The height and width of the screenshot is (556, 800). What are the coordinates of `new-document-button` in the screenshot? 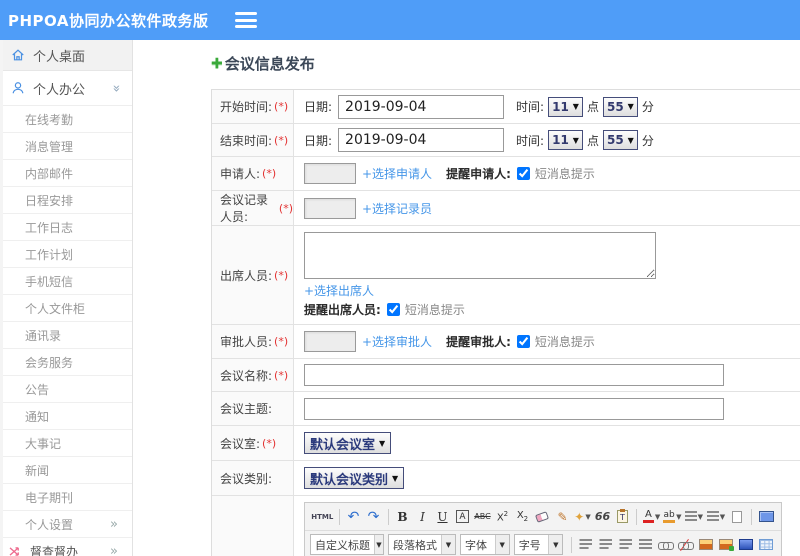 It's located at (737, 517).